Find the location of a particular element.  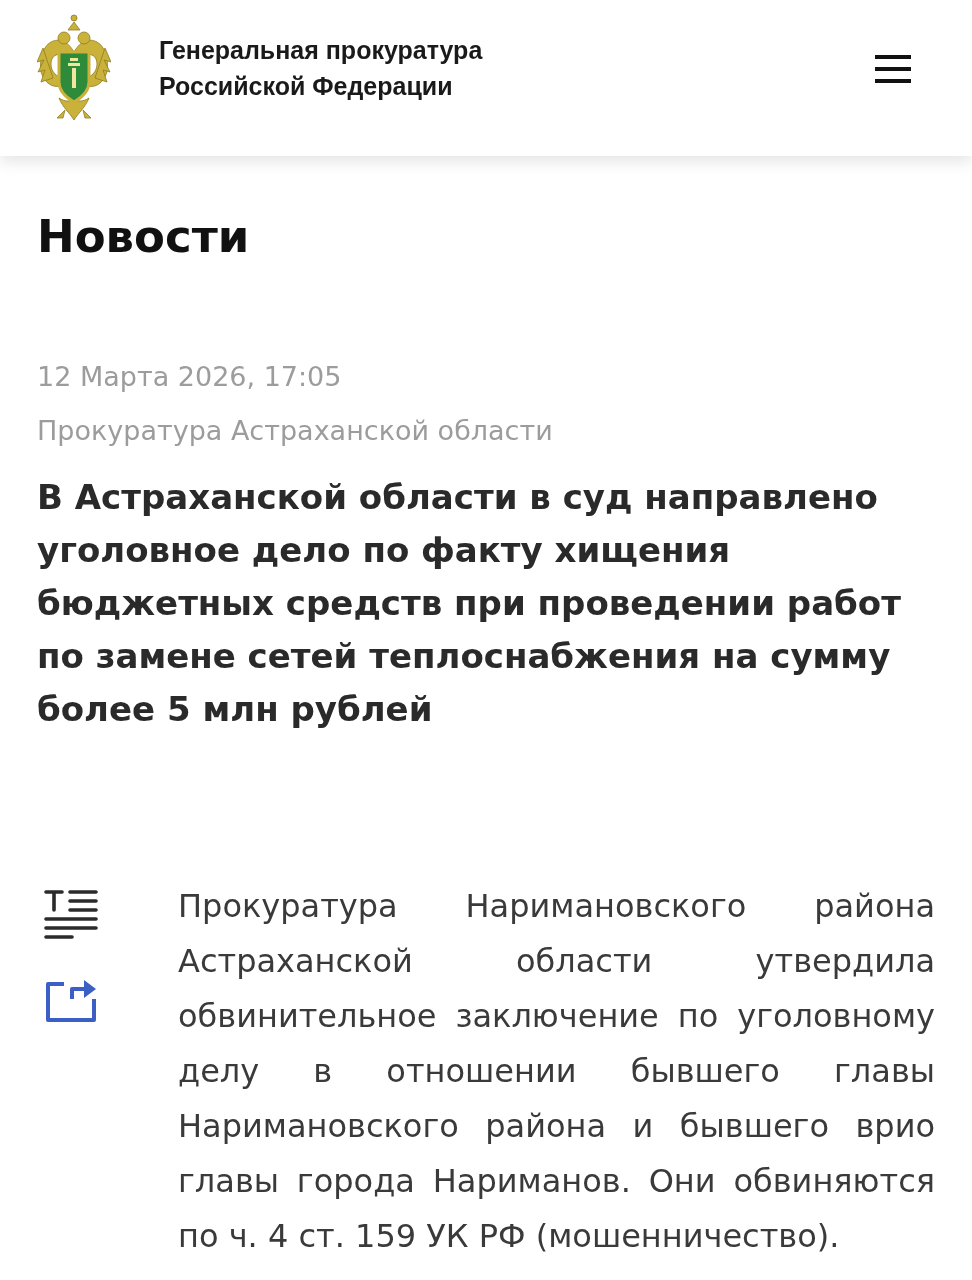

article-date: 12 Марта 2026, 17:05 is located at coordinates (190, 377).